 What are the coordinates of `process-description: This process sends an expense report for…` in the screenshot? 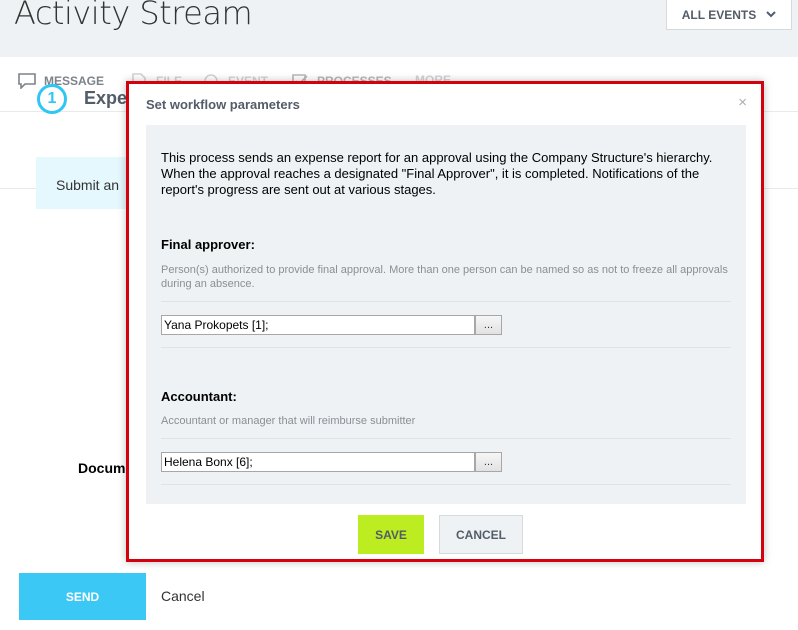 It's located at (437, 173).